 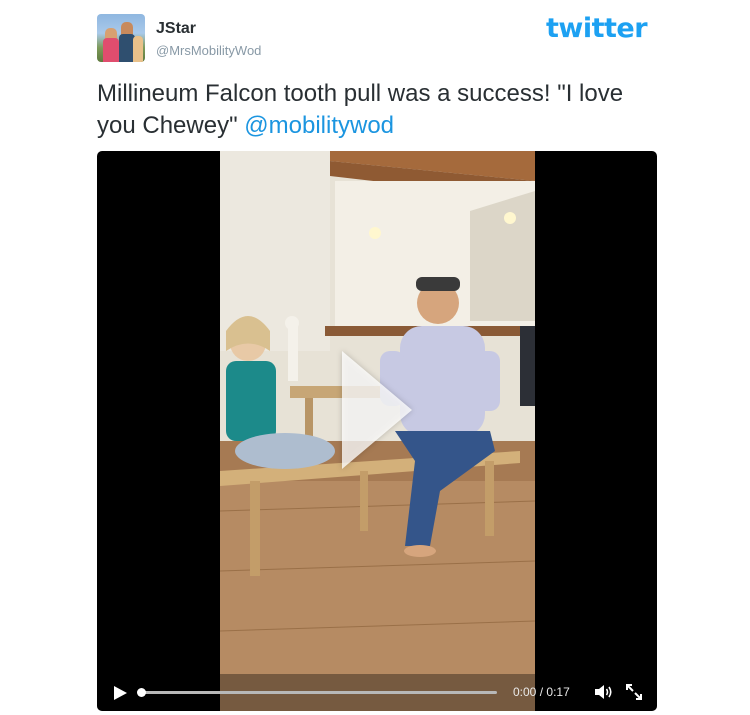 What do you see at coordinates (141, 692) in the screenshot?
I see `progress-handle` at bounding box center [141, 692].